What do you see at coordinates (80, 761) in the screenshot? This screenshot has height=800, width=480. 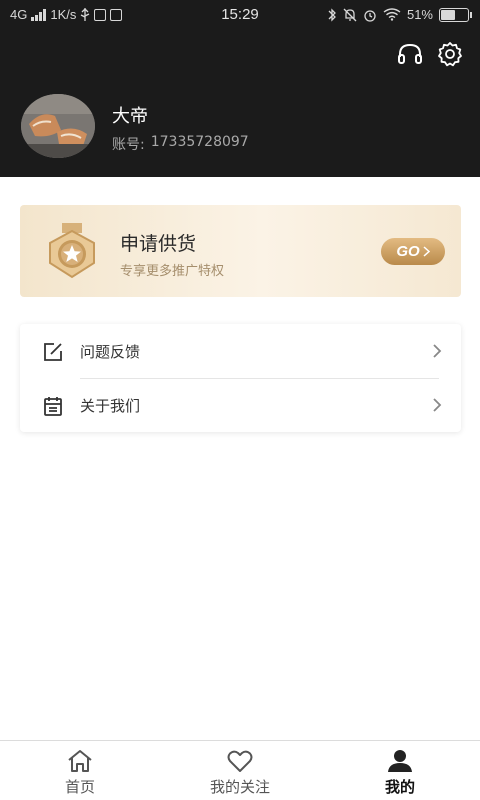 I see `home-icon` at bounding box center [80, 761].